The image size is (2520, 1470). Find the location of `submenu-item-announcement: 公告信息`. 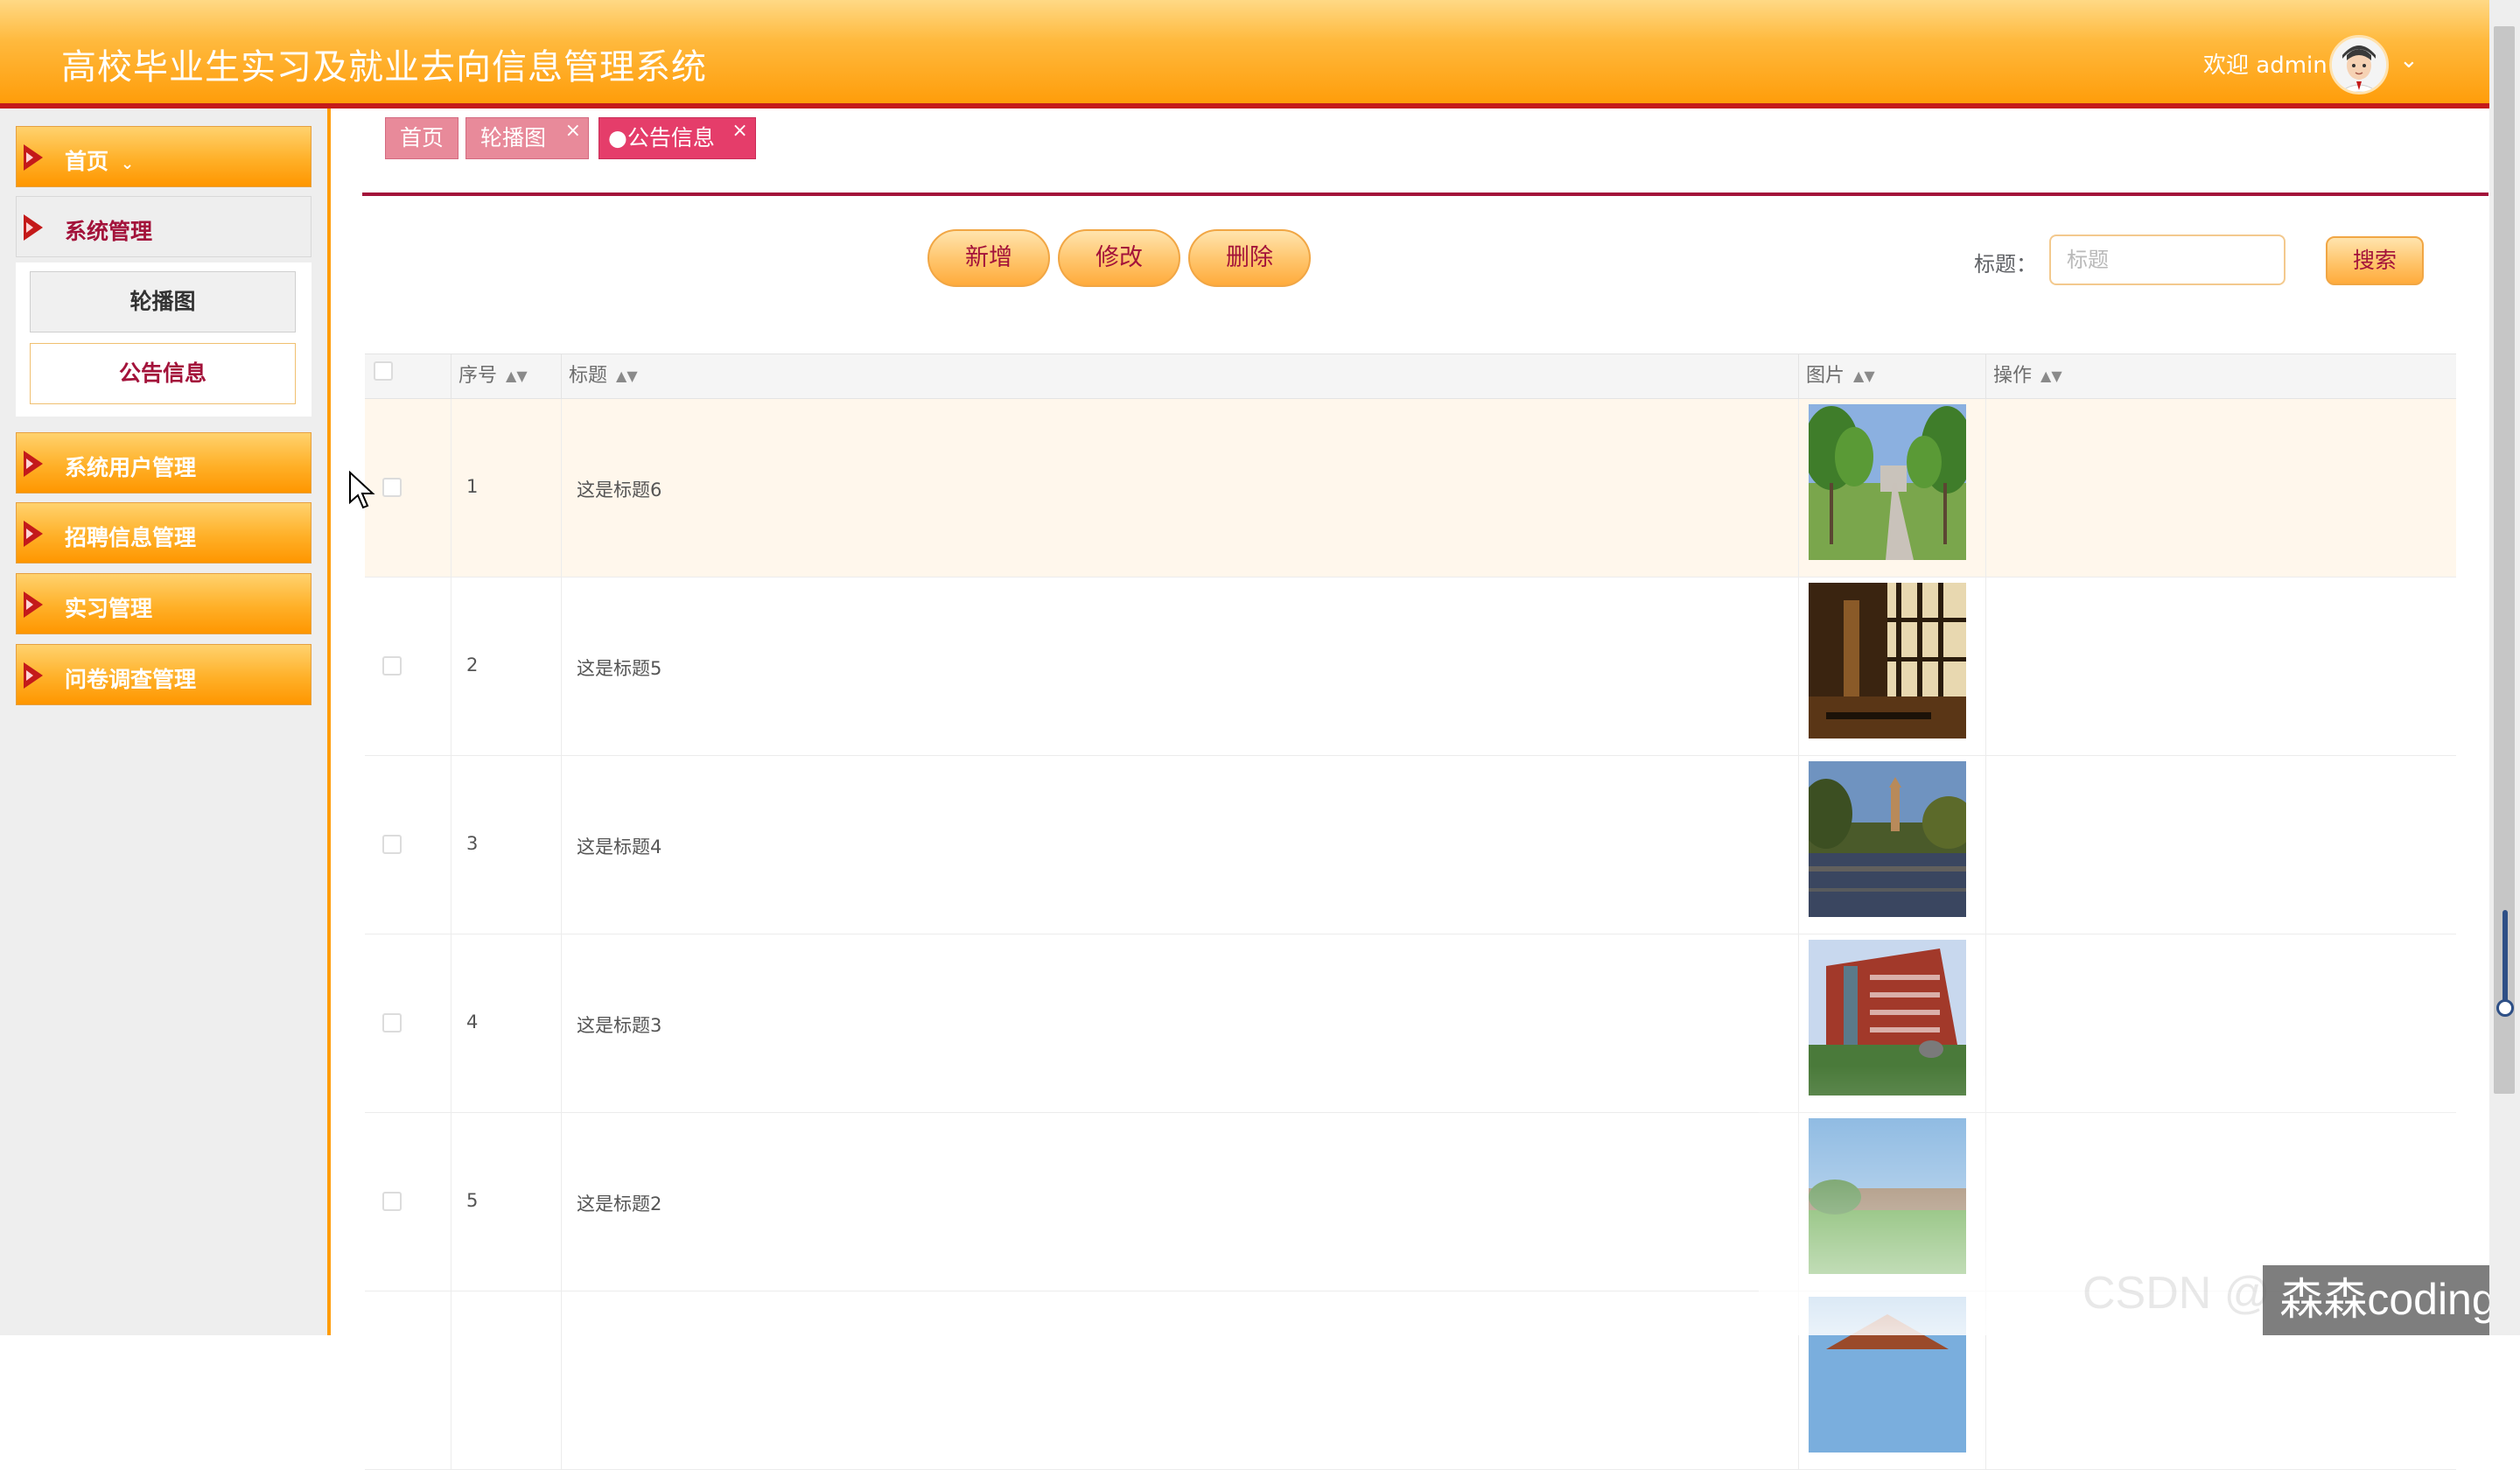

submenu-item-announcement: 公告信息 is located at coordinates (163, 373).